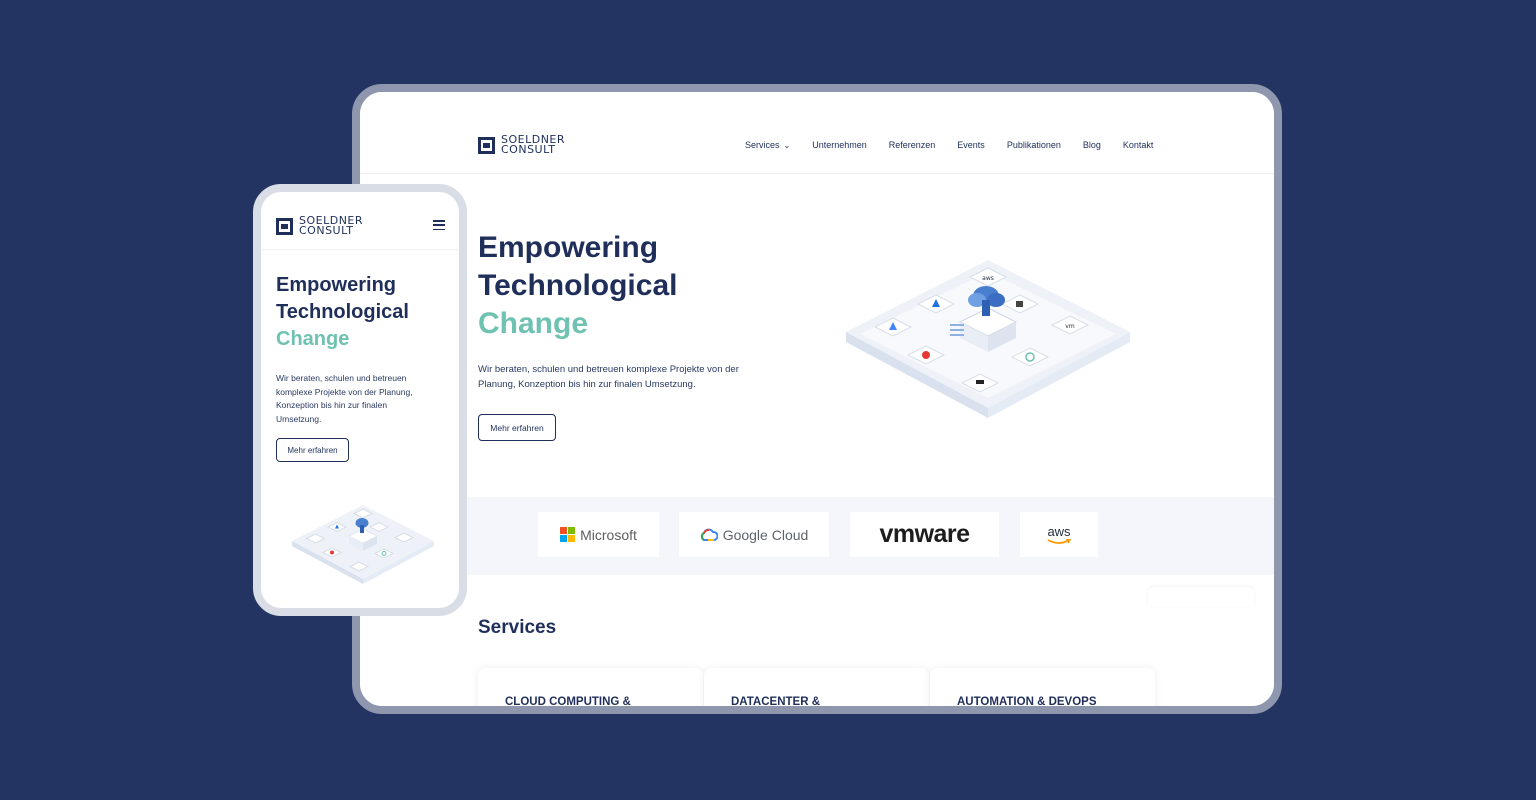 This screenshot has height=800, width=1536. What do you see at coordinates (608, 534) in the screenshot?
I see `microsoft-label: Microsoft` at bounding box center [608, 534].